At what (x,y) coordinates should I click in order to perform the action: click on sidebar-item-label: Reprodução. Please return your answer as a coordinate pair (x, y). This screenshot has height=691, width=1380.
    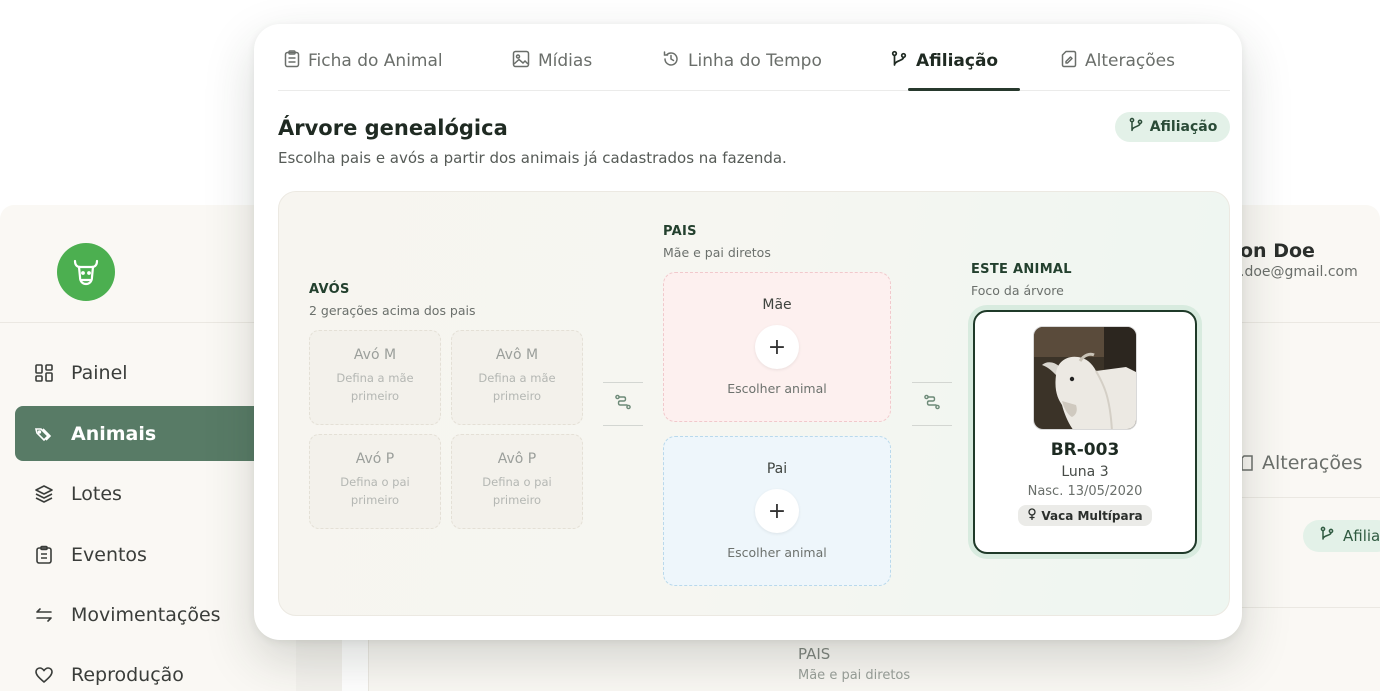
    Looking at the image, I should click on (127, 674).